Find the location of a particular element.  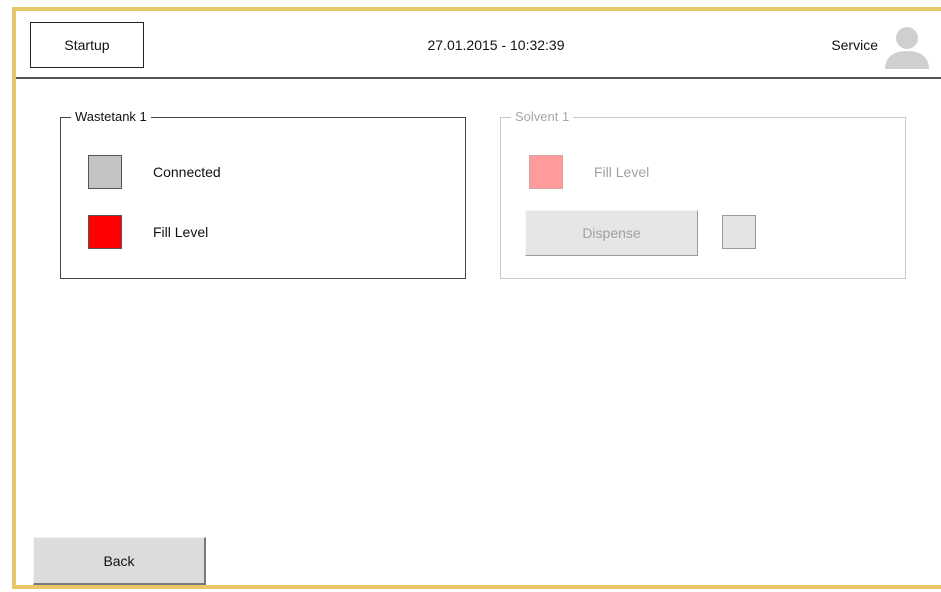

solvent-title: Solvent 1 is located at coordinates (542, 117).